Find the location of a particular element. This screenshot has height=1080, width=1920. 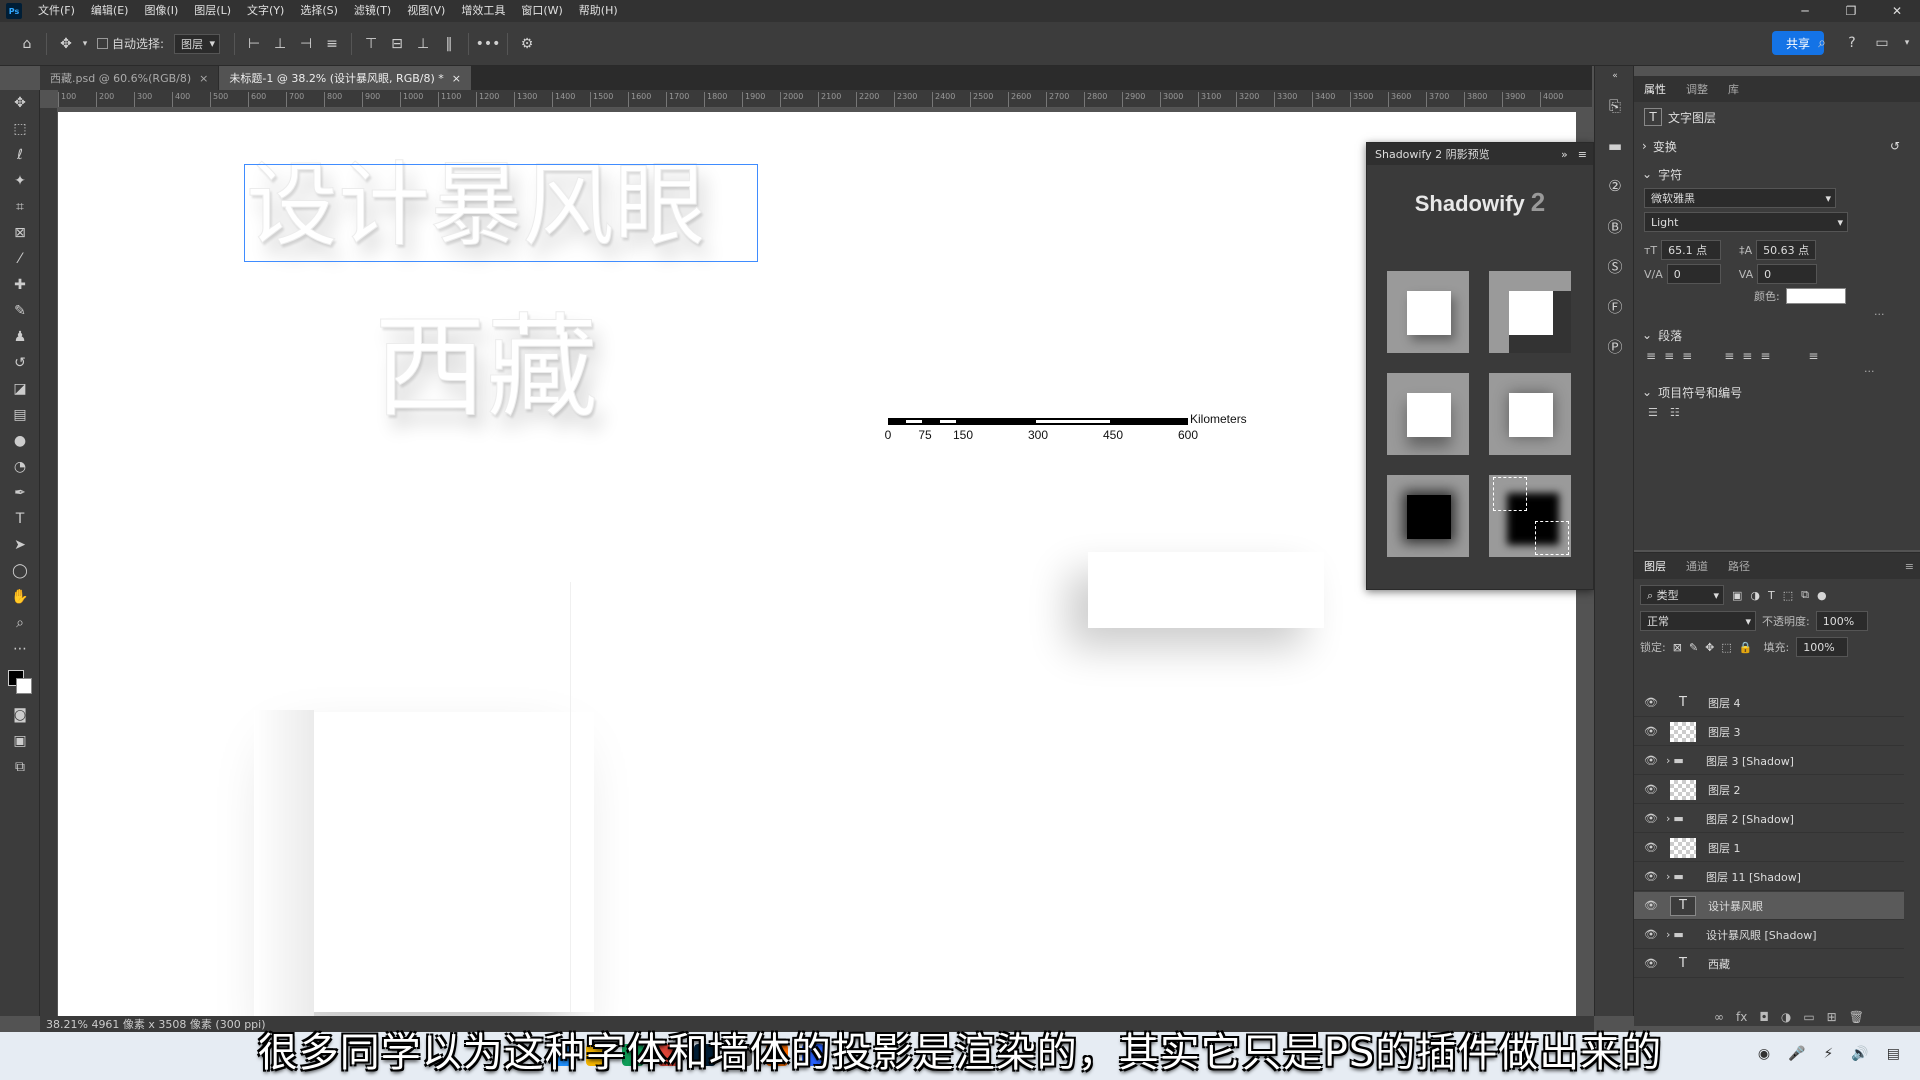

menu-plugins: 增效工具 is located at coordinates (483, 11).